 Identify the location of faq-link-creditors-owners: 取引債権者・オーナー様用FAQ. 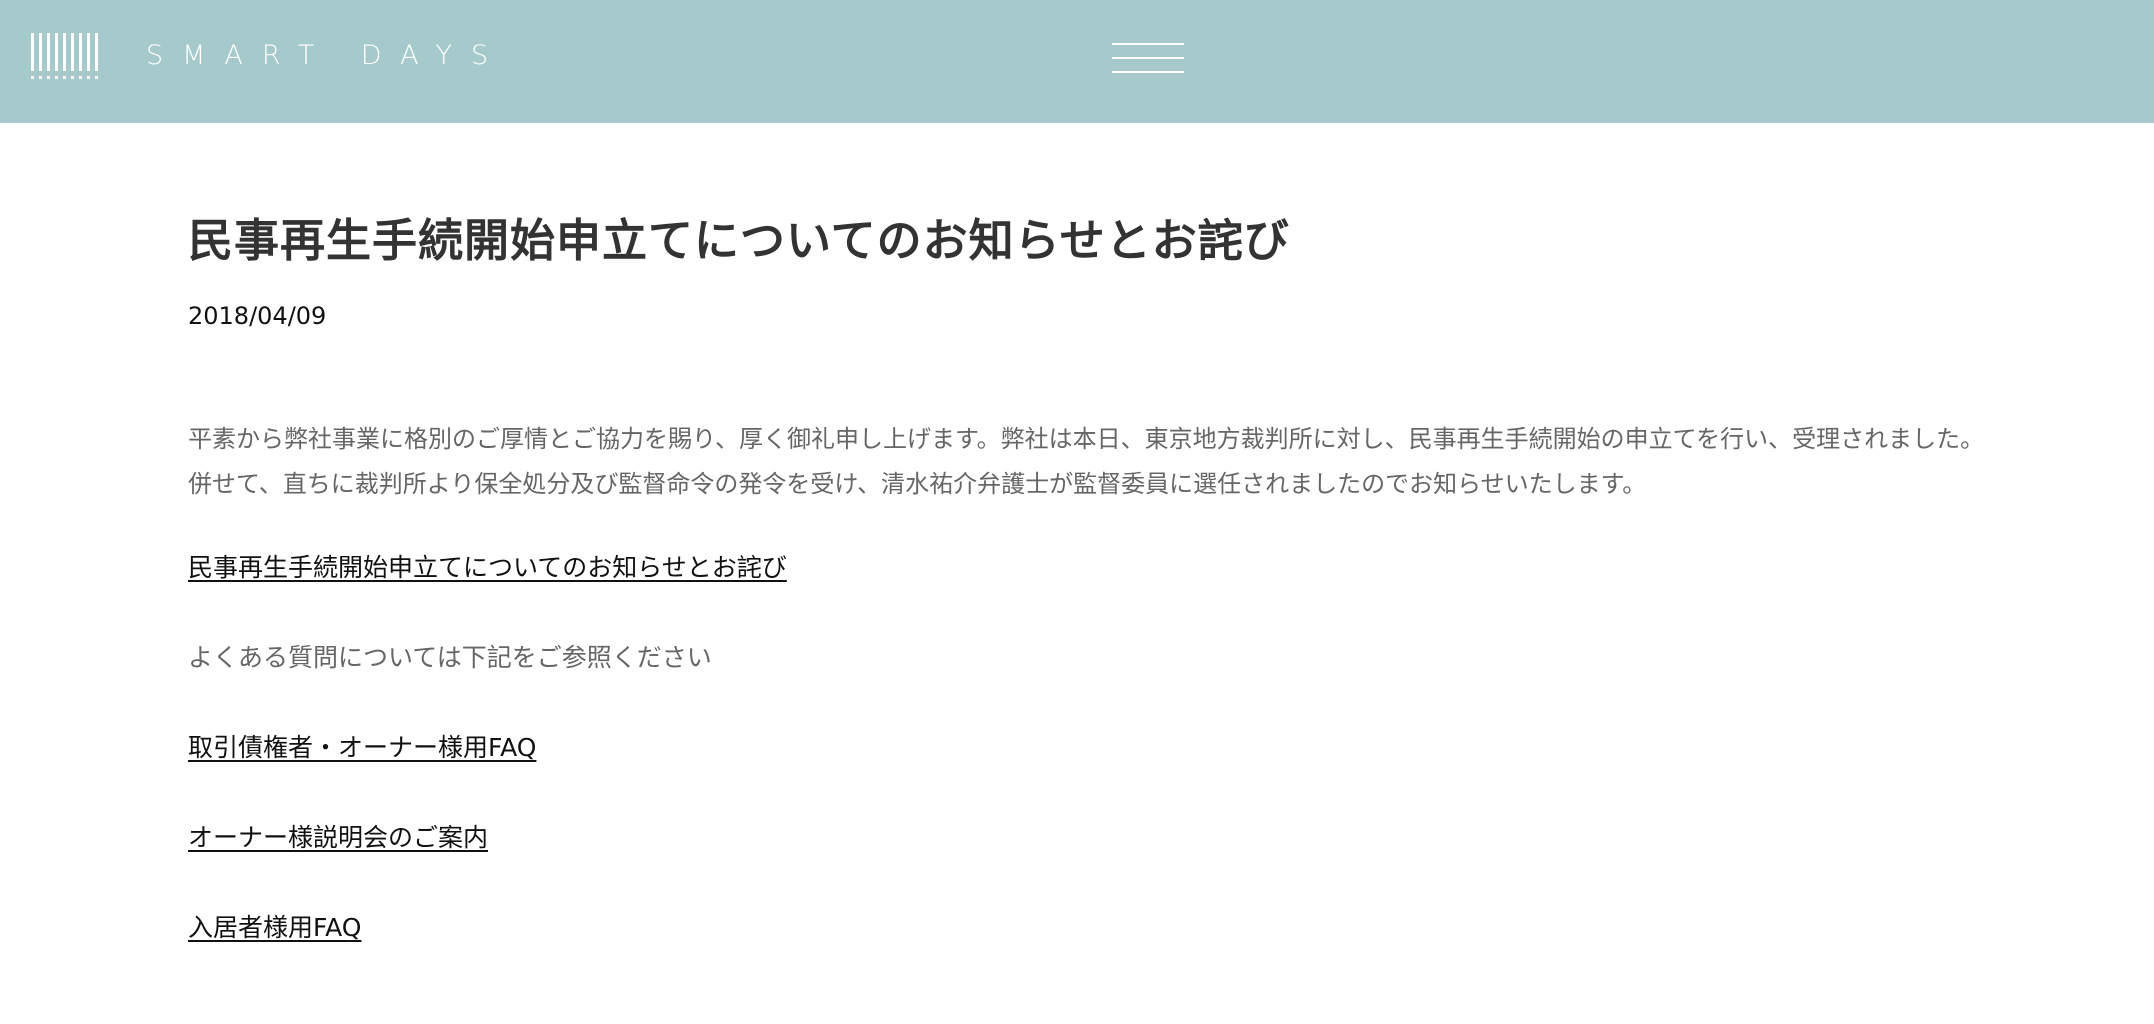
(362, 748).